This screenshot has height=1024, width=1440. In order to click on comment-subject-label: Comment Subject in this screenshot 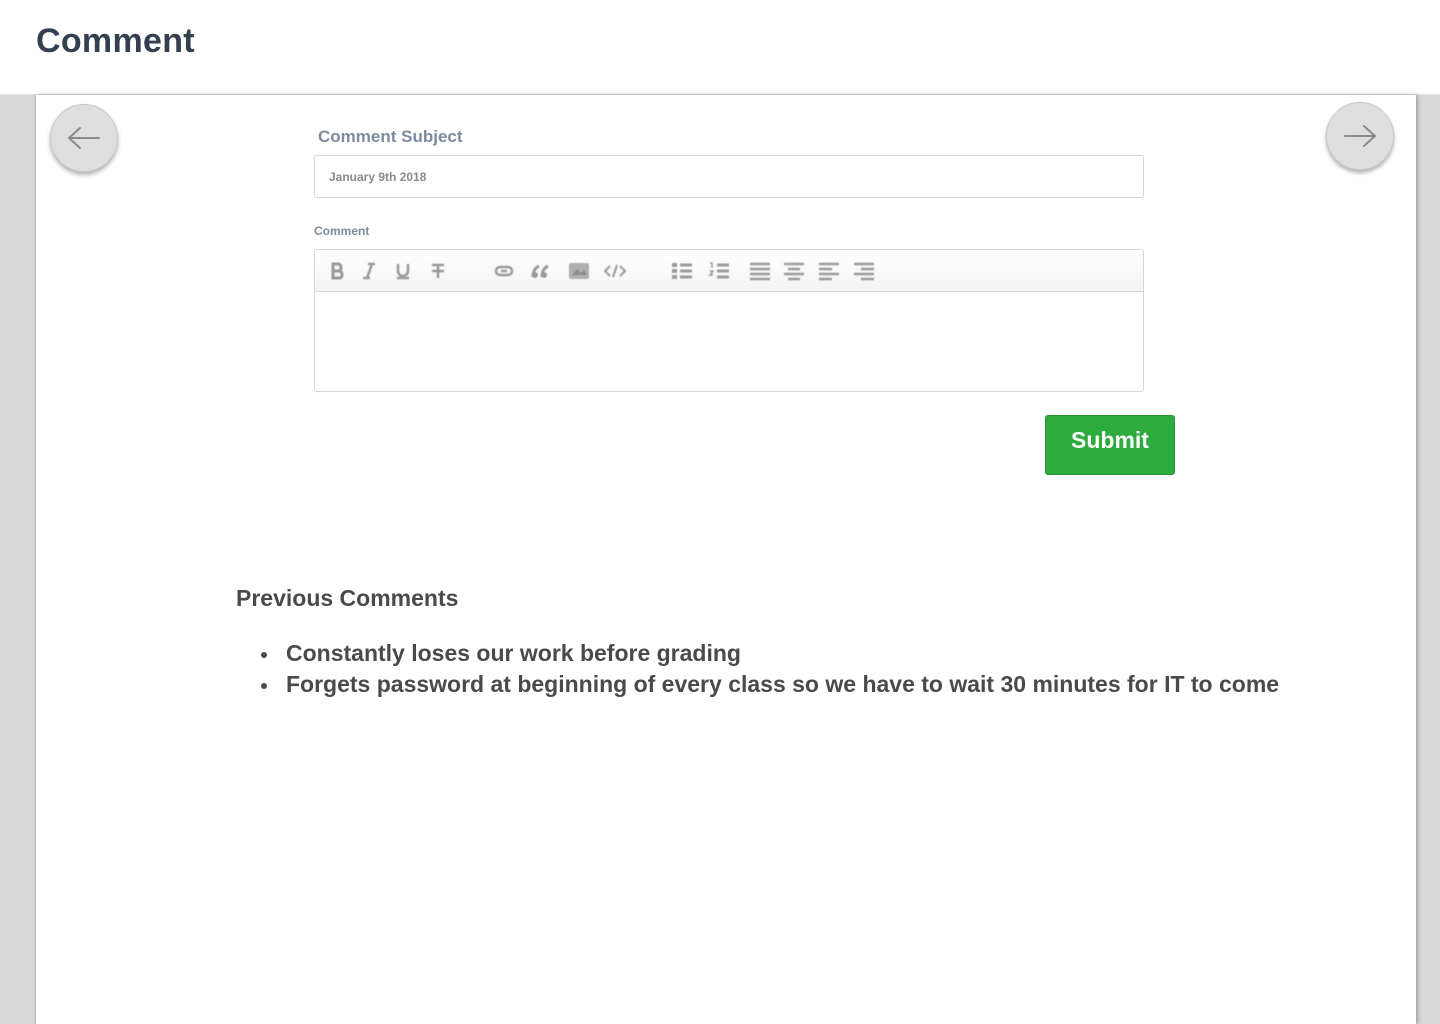, I will do `click(390, 136)`.